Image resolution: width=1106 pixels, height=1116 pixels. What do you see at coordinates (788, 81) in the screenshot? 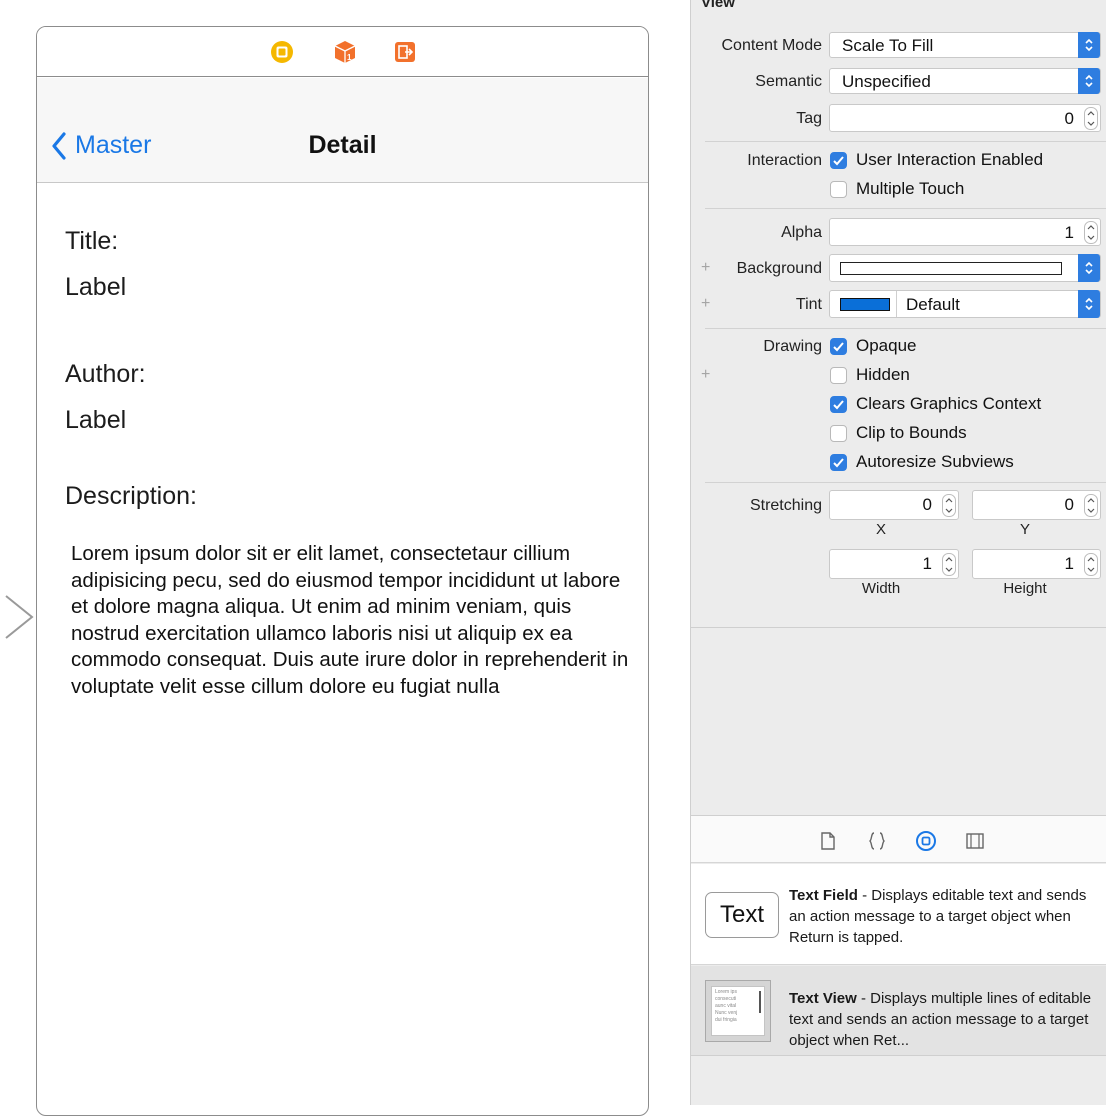
I see `semantic-label: Semantic` at bounding box center [788, 81].